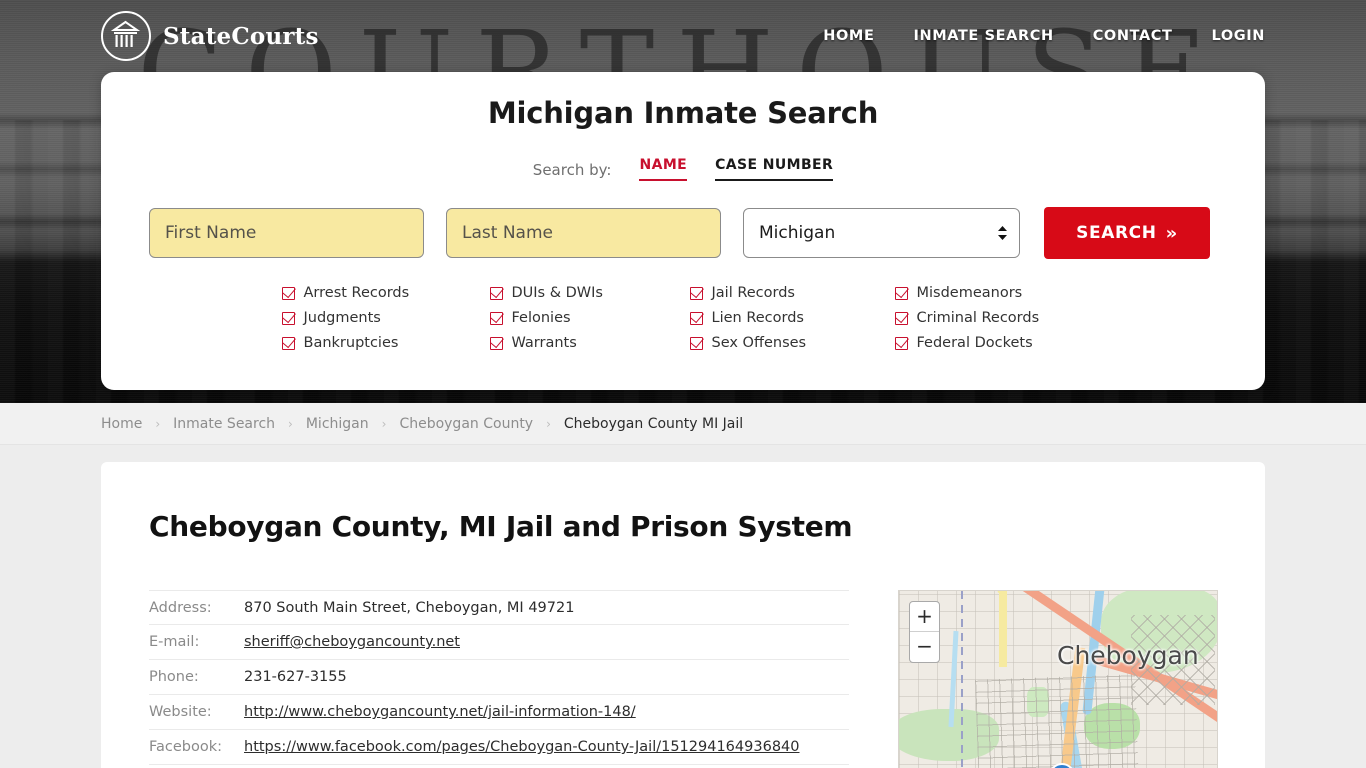  Describe the element at coordinates (295, 677) in the screenshot. I see `info-value-phone: 231-627-3155` at that location.